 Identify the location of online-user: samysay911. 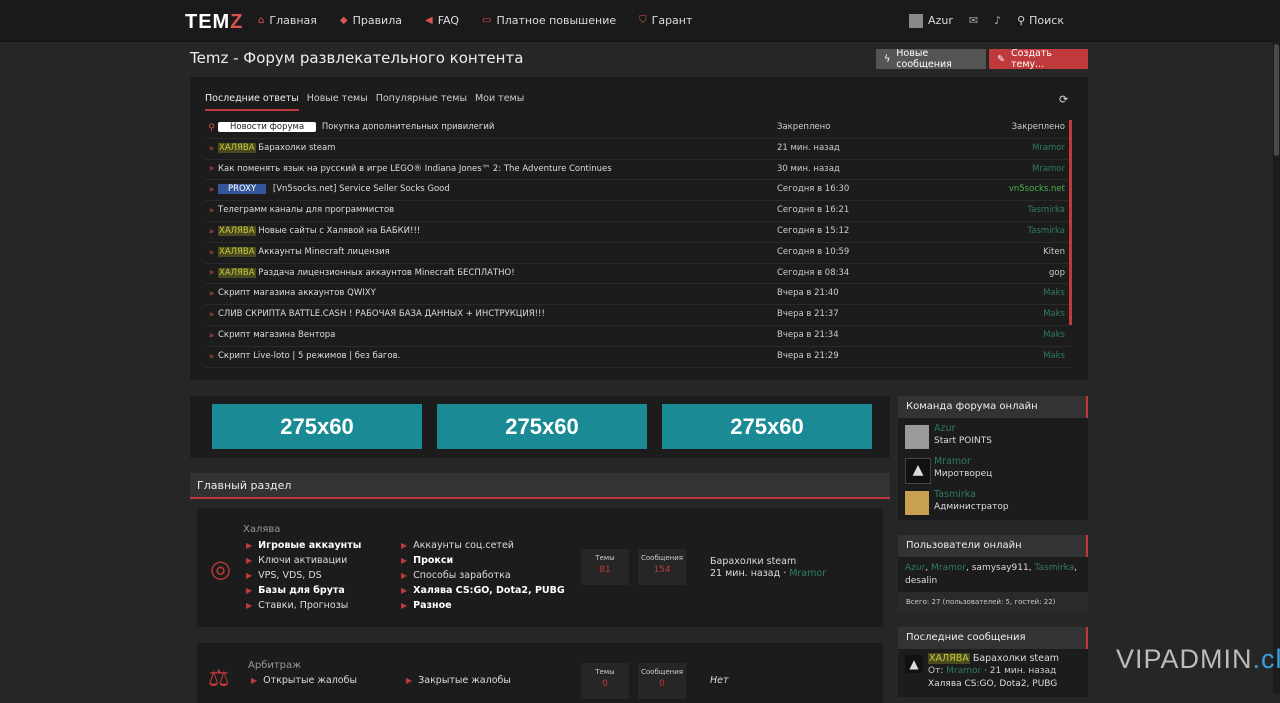
(1000, 568).